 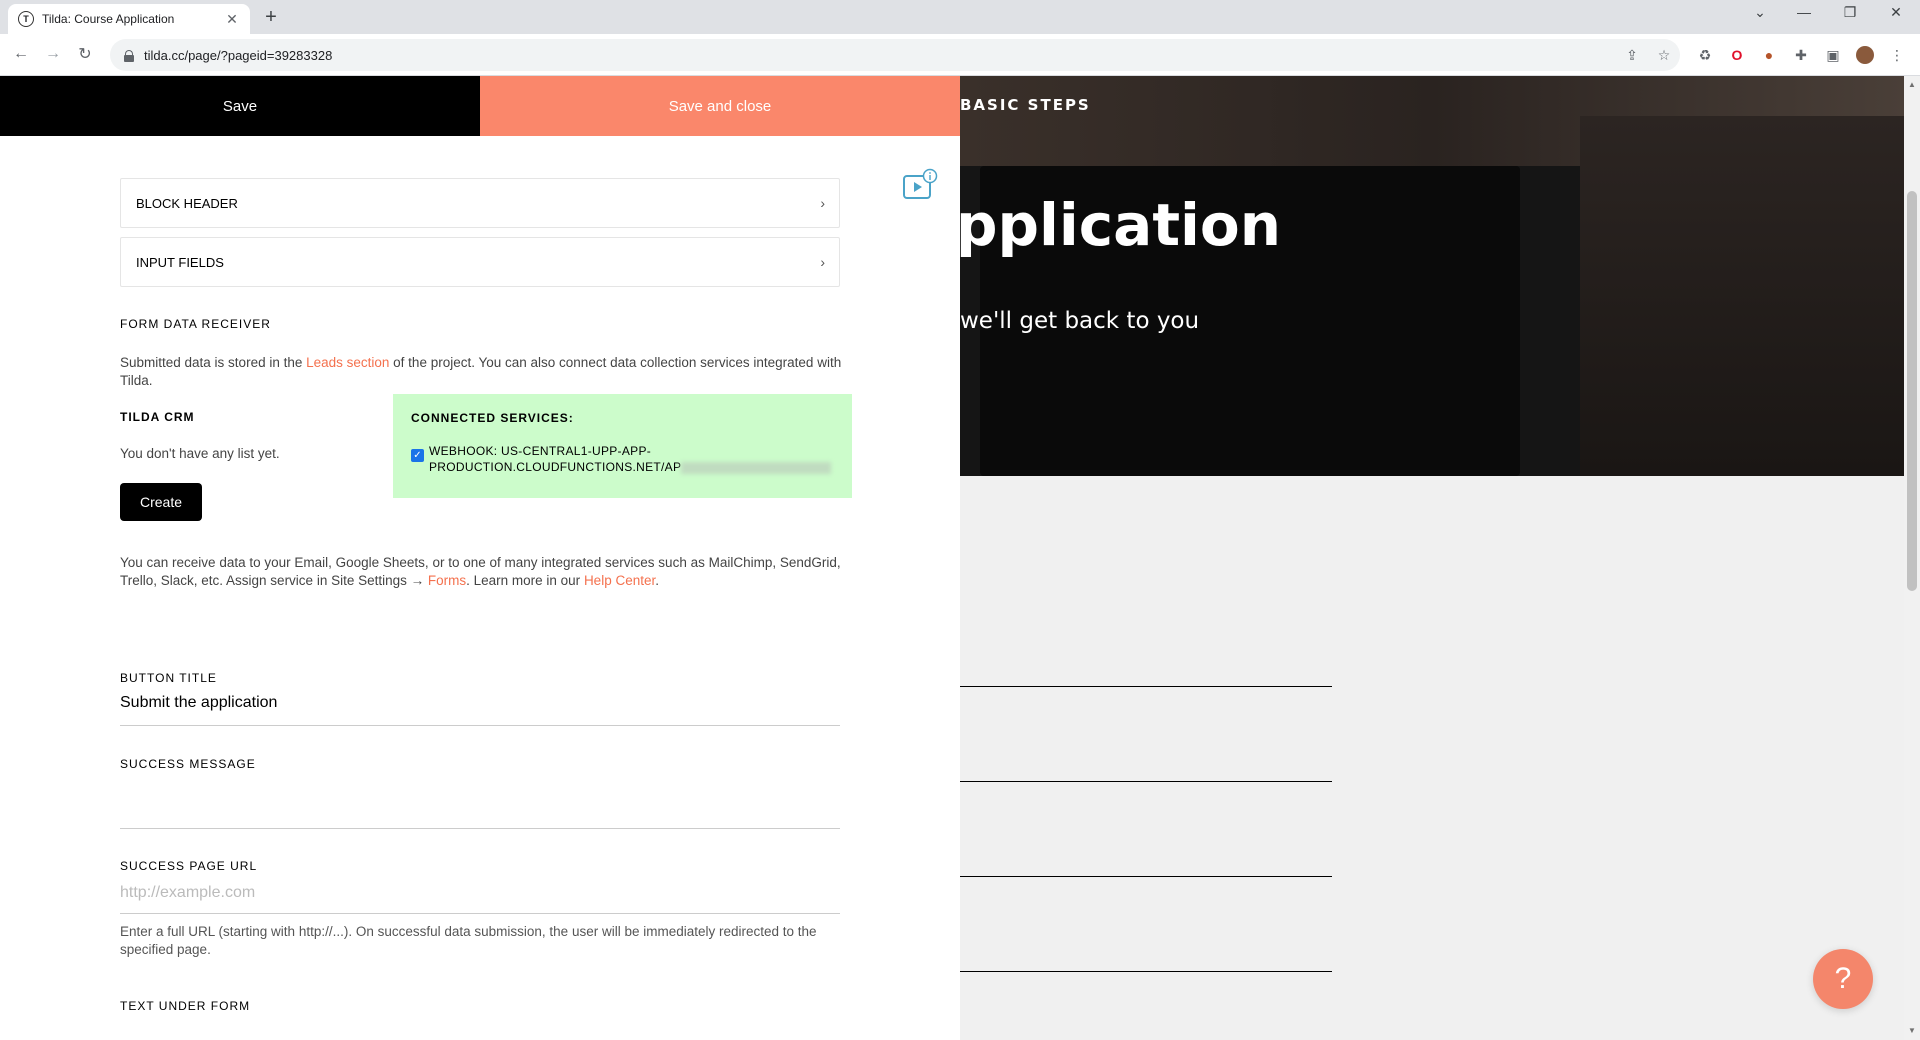 What do you see at coordinates (180, 262) in the screenshot?
I see `accordion-label: INPUT FIELDS` at bounding box center [180, 262].